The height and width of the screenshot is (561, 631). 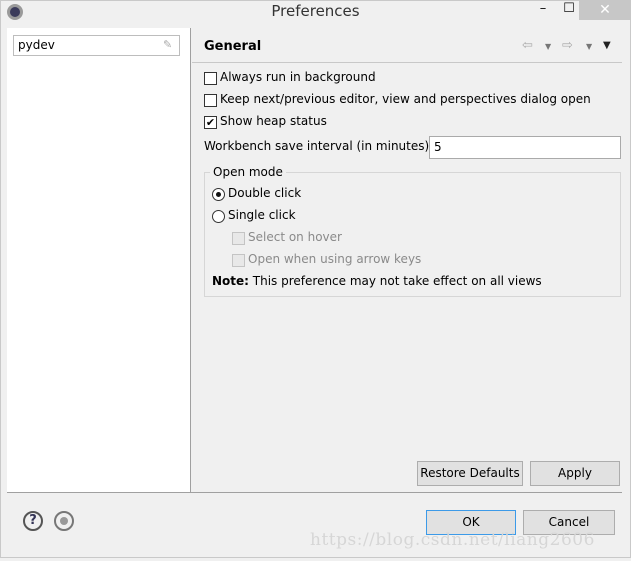 What do you see at coordinates (569, 10) in the screenshot?
I see `maximize-button: ☐` at bounding box center [569, 10].